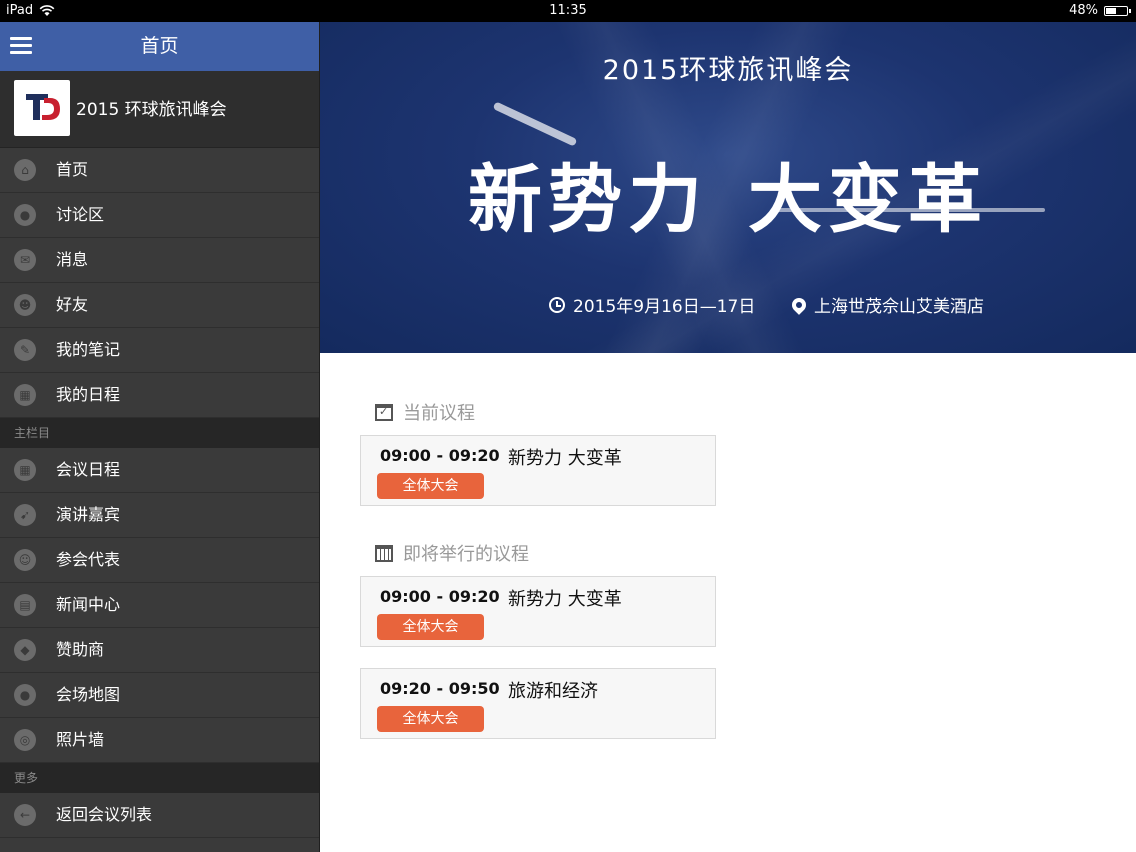 The width and height of the screenshot is (1136, 852). I want to click on camera-icon: ◎, so click(25, 740).